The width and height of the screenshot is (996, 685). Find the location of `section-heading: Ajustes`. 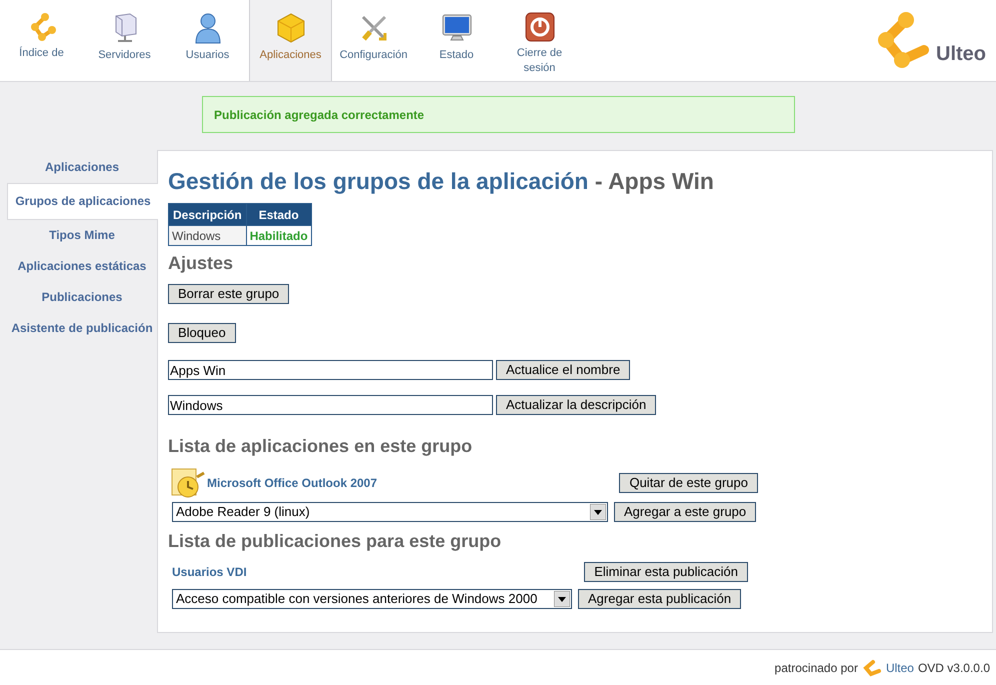

section-heading: Ajustes is located at coordinates (201, 263).